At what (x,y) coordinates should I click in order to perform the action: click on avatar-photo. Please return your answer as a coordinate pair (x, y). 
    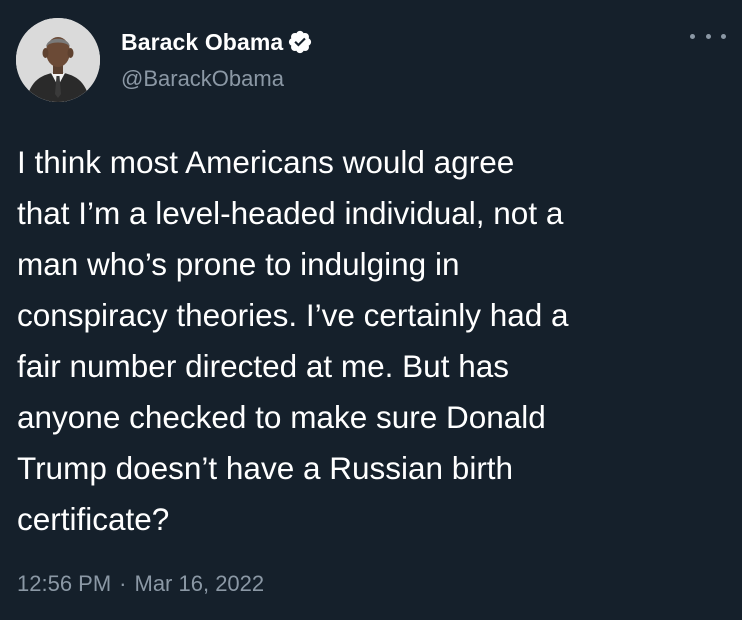
    Looking at the image, I should click on (58, 60).